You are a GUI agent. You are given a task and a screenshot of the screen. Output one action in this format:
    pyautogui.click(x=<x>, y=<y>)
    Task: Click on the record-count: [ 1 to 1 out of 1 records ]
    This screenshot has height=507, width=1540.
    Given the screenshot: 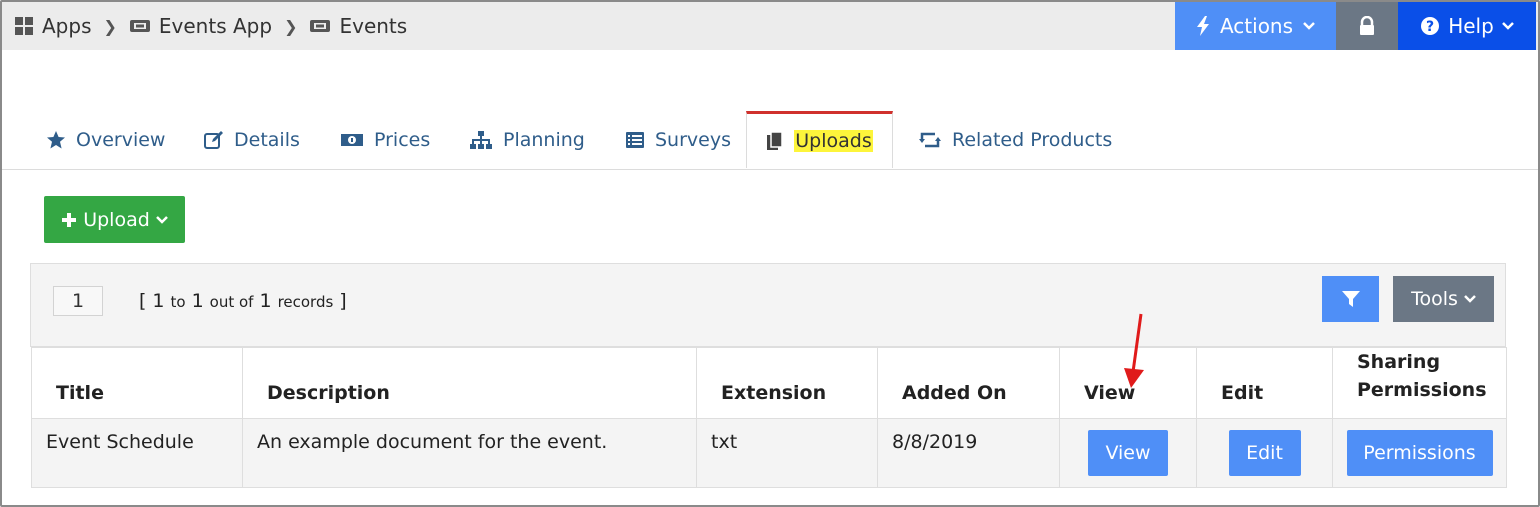 What is the action you would take?
    pyautogui.click(x=243, y=301)
    